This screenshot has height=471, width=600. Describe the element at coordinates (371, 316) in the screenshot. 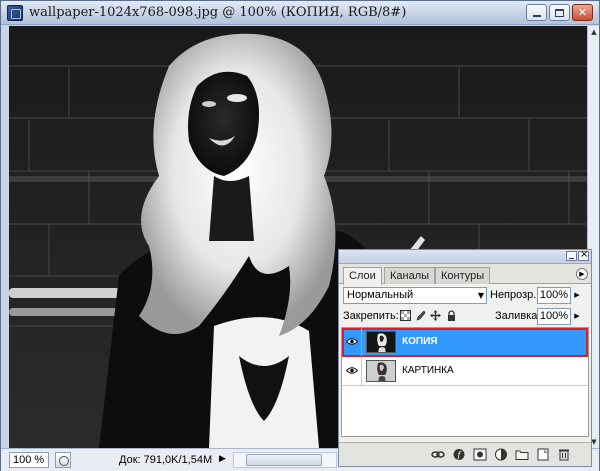

I see `lock-label: Закрепить:` at that location.